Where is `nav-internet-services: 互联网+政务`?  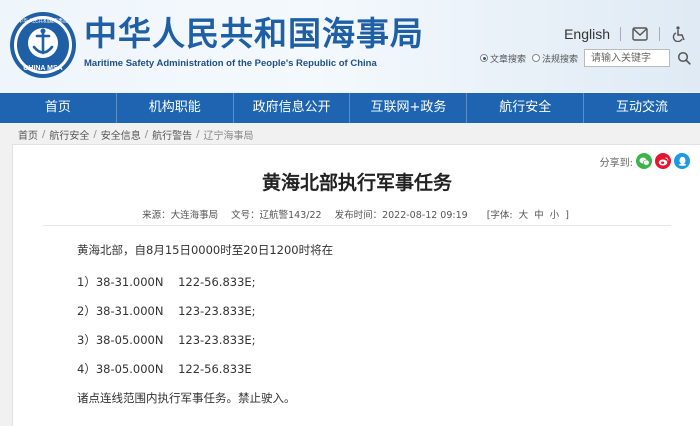 nav-internet-services: 互联网+政务 is located at coordinates (409, 108).